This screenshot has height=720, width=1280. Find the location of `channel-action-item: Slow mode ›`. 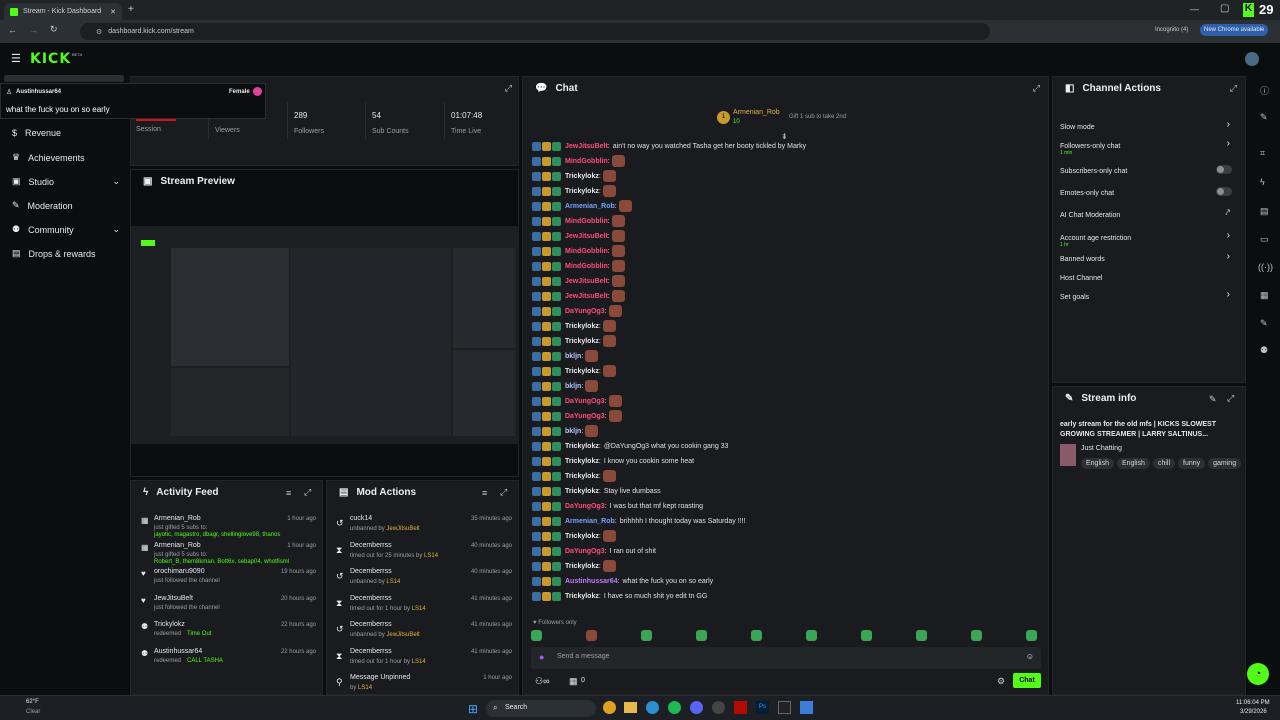

channel-action-item: Slow mode › is located at coordinates (1150, 129).